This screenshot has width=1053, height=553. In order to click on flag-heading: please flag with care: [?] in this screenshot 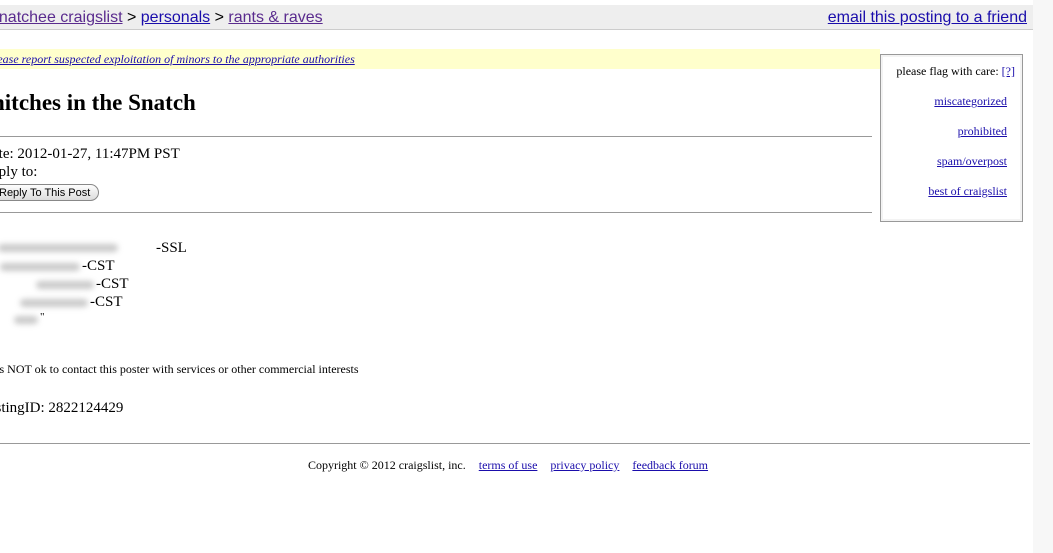, I will do `click(955, 71)`.